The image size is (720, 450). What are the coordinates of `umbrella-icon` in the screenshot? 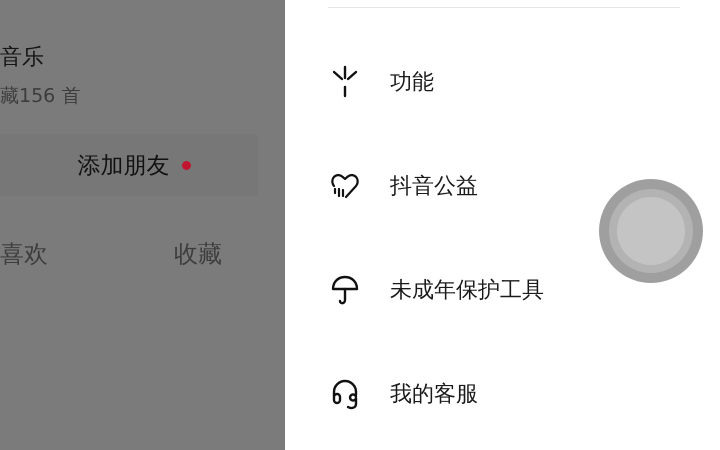 It's located at (345, 290).